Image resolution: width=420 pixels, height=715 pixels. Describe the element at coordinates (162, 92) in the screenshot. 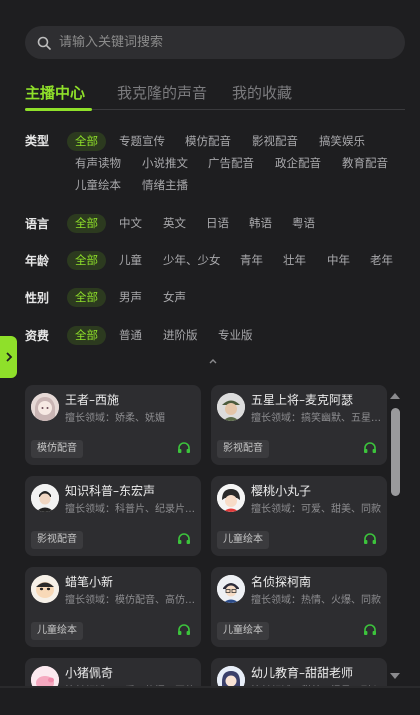

I see `tab-my-cloned-voices: 我克隆的声音` at that location.